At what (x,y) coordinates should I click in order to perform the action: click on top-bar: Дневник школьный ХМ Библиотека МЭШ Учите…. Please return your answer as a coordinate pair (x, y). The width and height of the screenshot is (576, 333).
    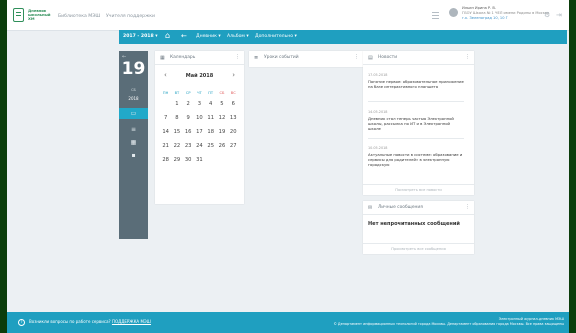
    Looking at the image, I should click on (288, 15).